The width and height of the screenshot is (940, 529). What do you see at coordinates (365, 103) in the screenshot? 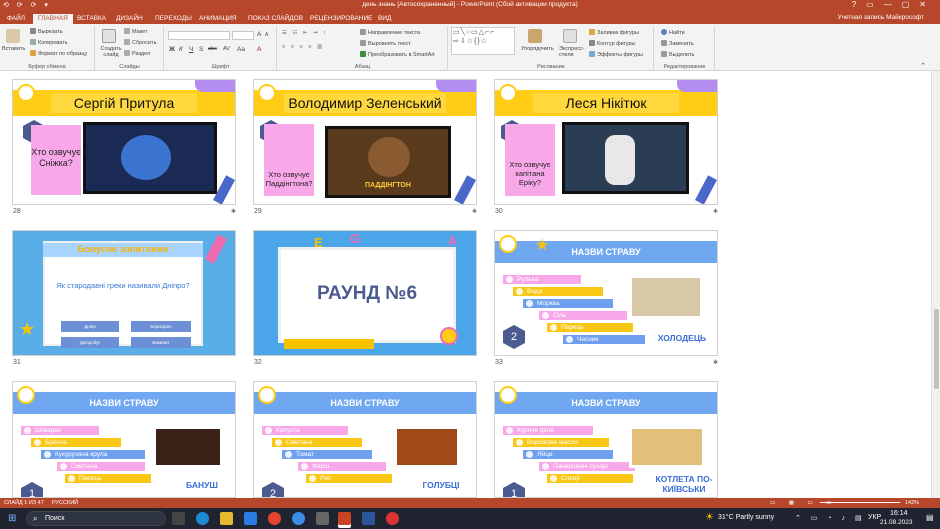
I see `title-band: Володимир Зеленський` at bounding box center [365, 103].